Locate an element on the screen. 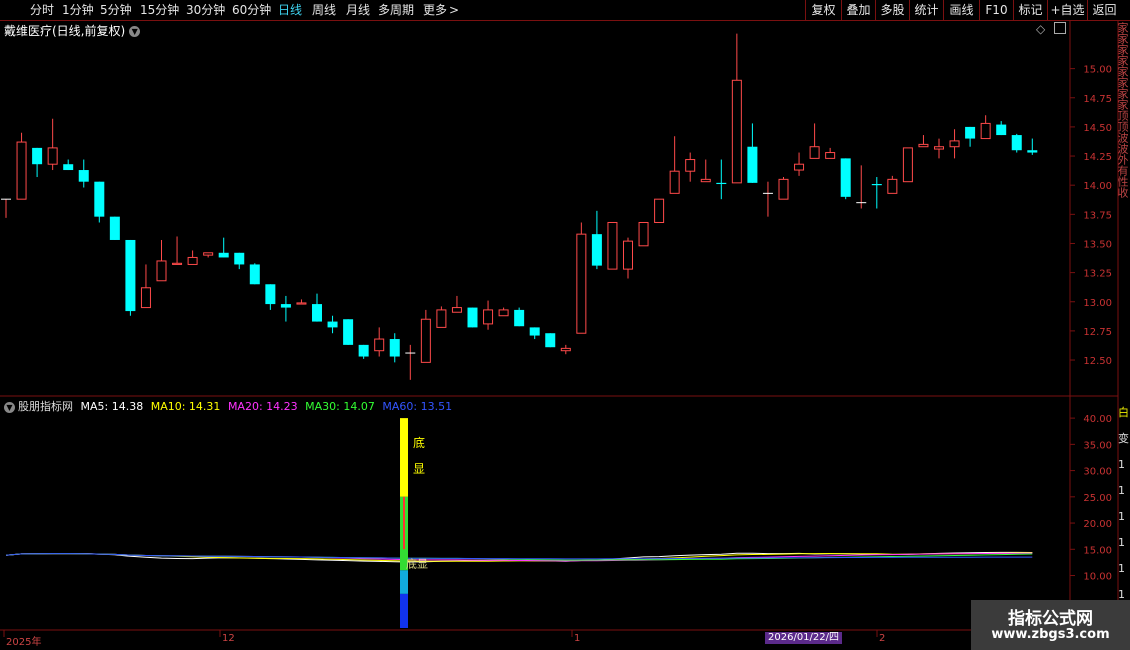 This screenshot has width=1130, height=650. indicator-tick-label: 30.00 is located at coordinates (1097, 472).